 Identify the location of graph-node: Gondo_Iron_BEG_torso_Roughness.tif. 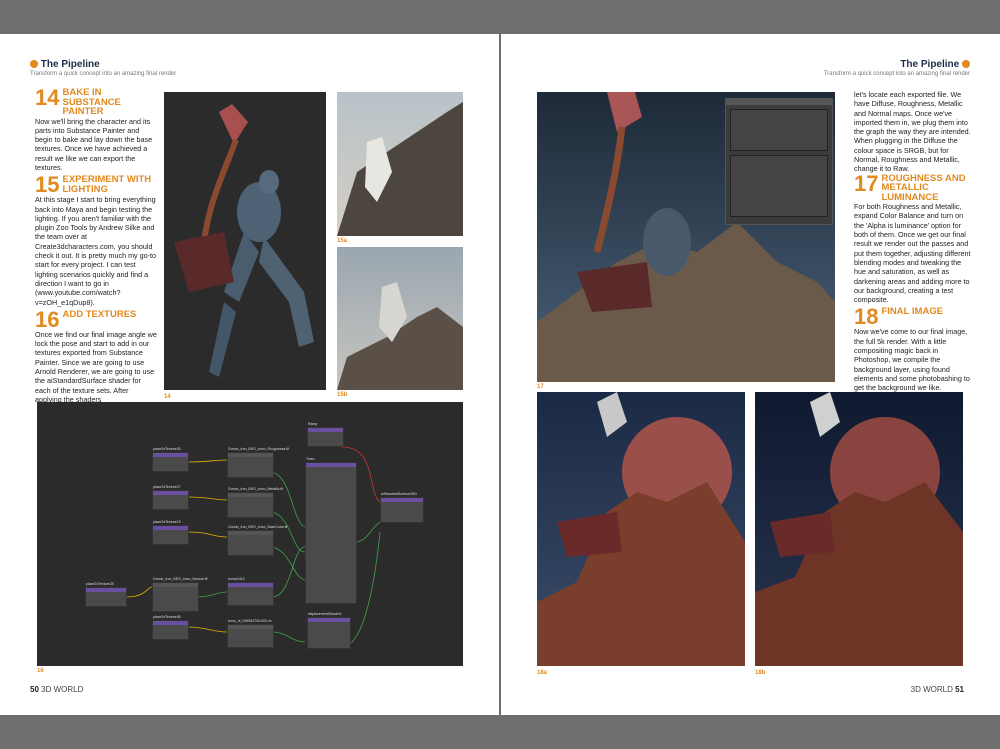
(258, 462).